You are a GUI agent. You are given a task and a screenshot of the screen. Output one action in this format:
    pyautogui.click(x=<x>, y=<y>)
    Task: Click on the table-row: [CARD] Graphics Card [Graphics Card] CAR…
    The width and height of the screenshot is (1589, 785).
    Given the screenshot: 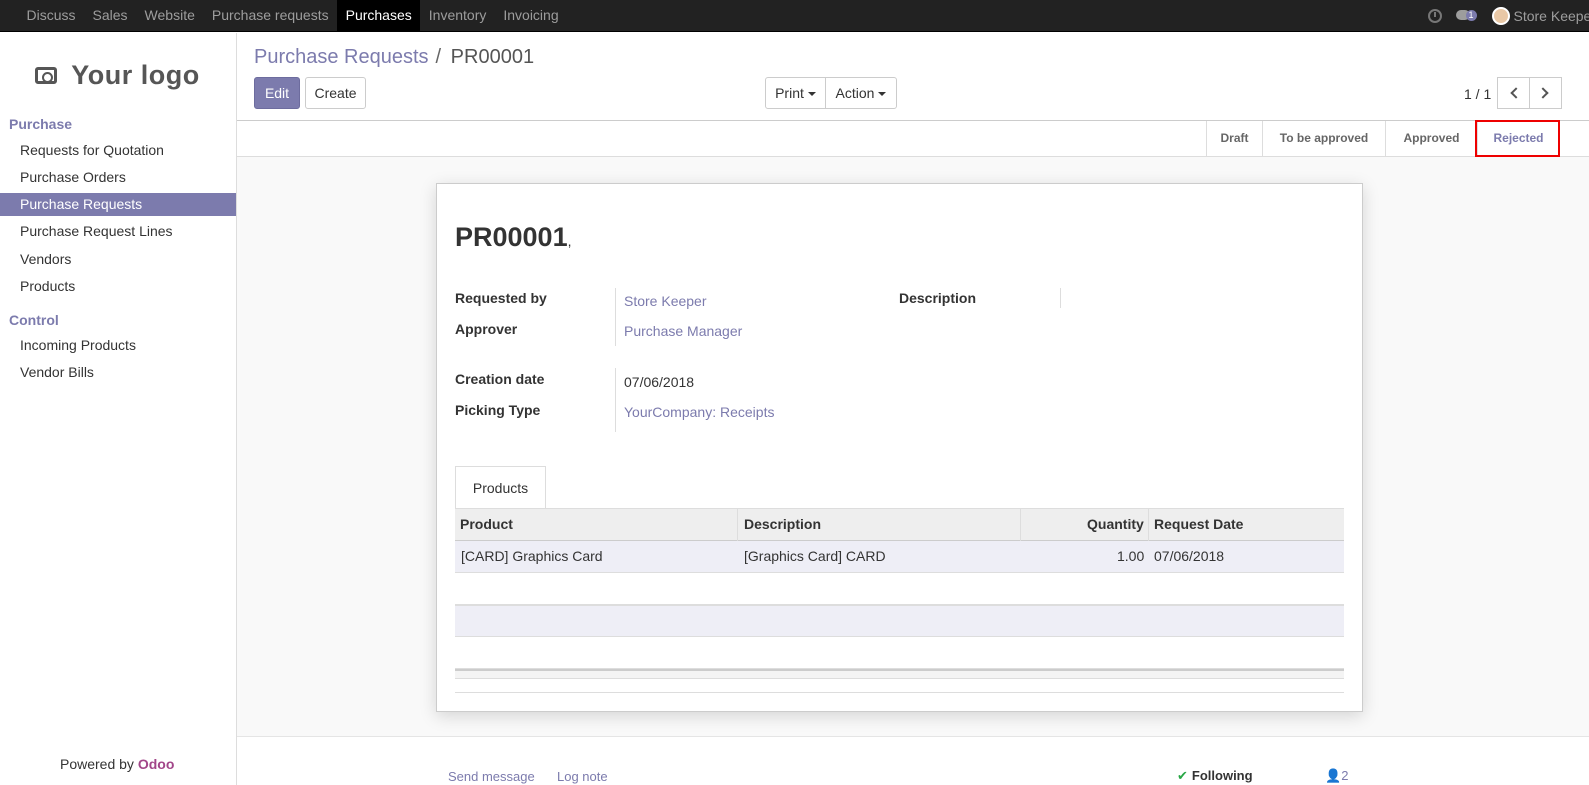 What is the action you would take?
    pyautogui.click(x=899, y=557)
    